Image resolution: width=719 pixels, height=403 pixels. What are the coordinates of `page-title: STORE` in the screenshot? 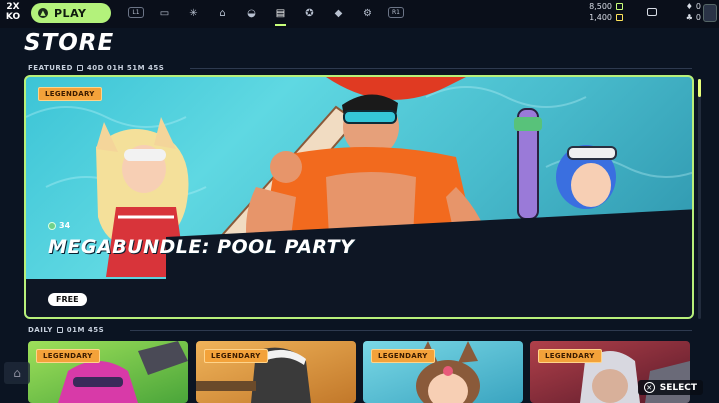 It's located at (69, 43).